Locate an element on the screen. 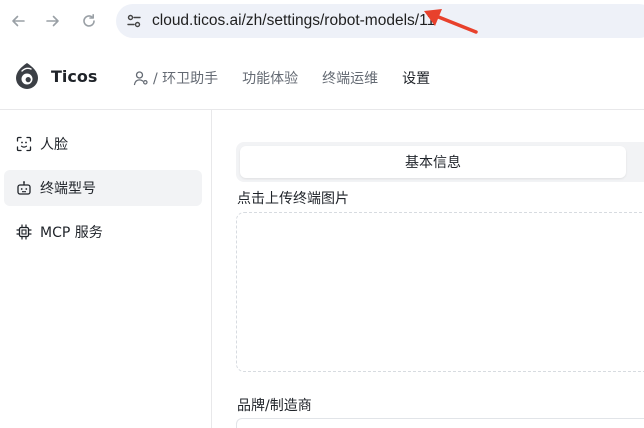 The width and height of the screenshot is (644, 428). tune-icon is located at coordinates (134, 21).